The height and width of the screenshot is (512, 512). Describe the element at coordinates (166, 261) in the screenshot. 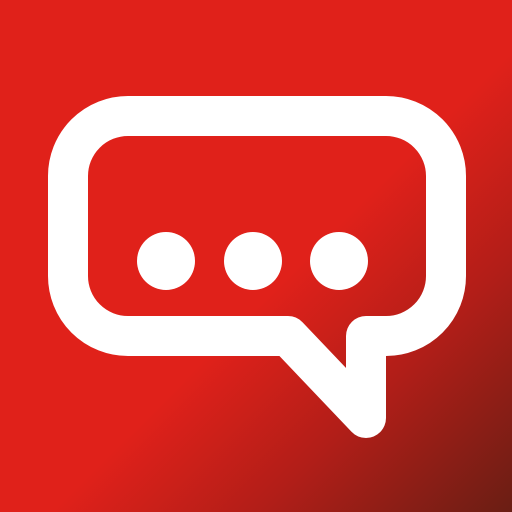

I see `ellipsis-dot-left` at that location.